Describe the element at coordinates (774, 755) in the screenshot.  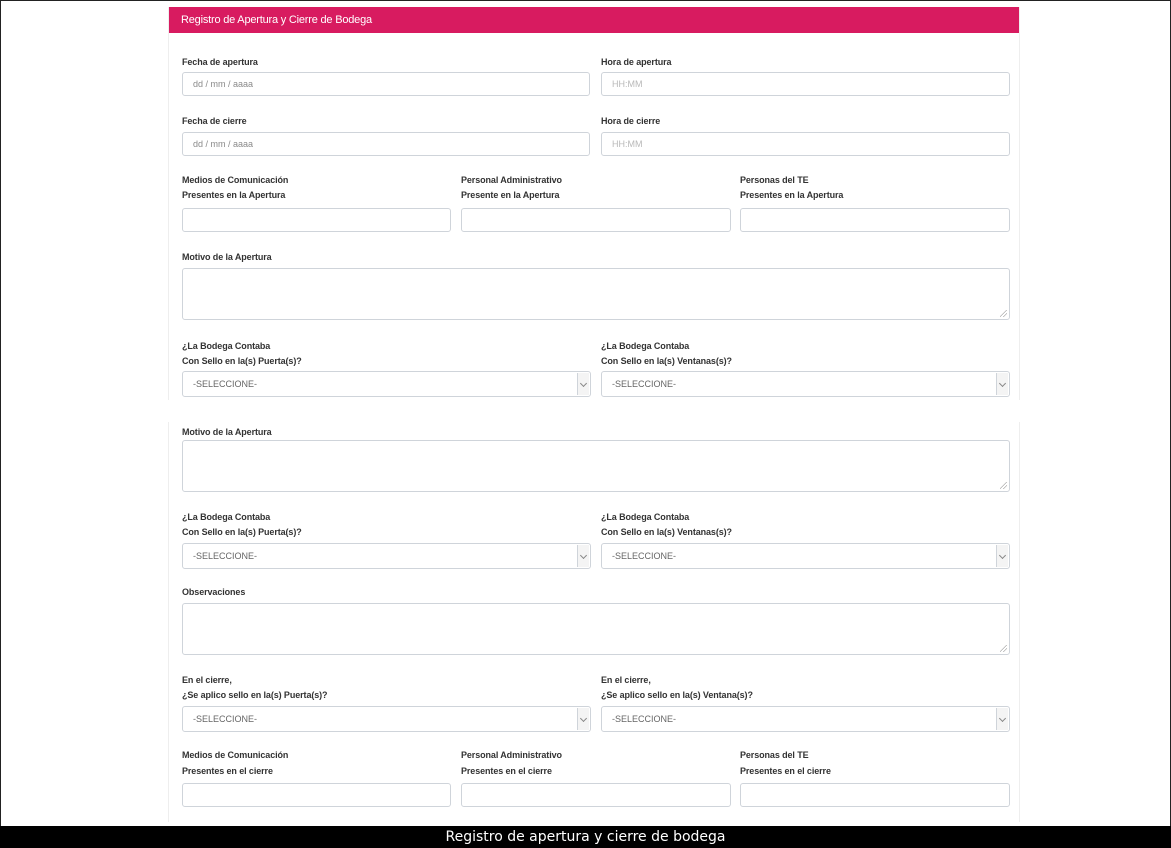
I see `personas-te-cierre-label-1: Personas del TE` at that location.